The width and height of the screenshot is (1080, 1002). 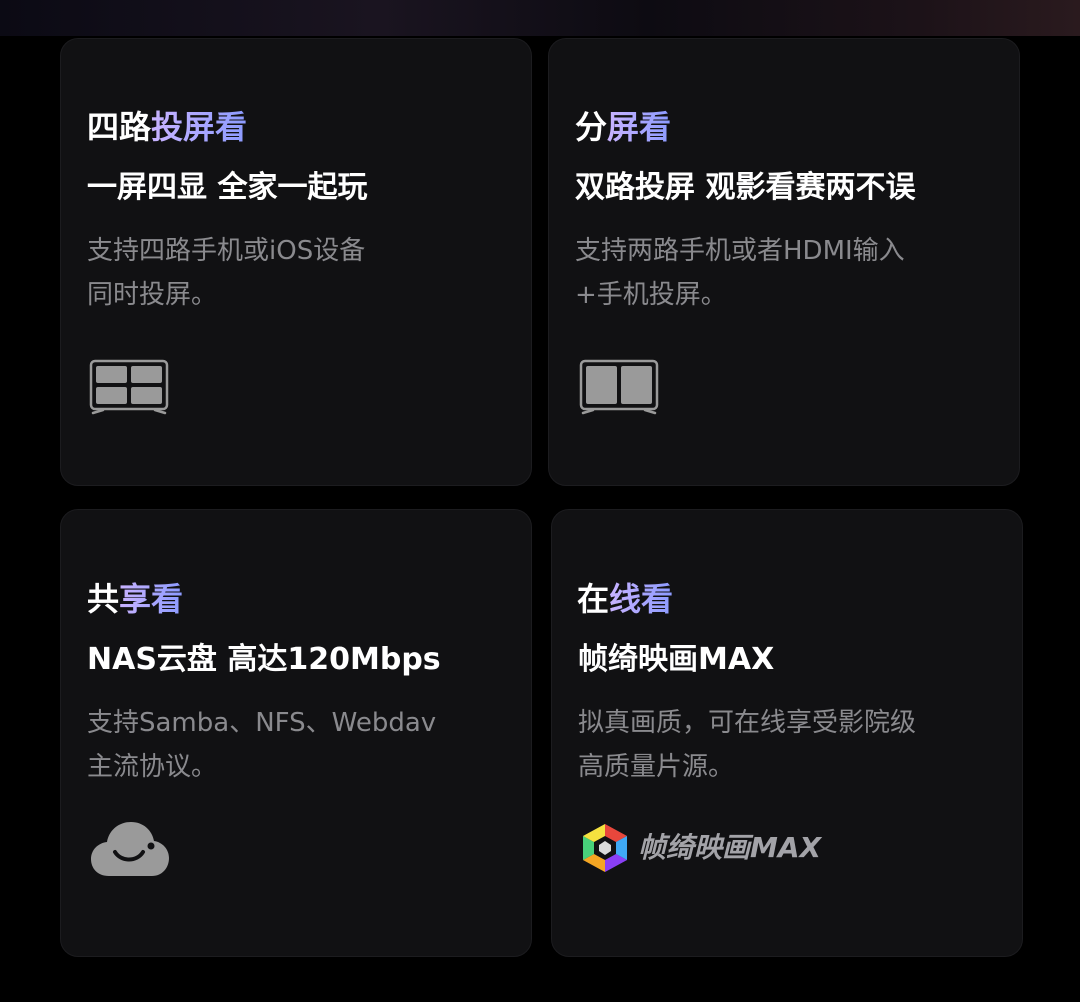 What do you see at coordinates (623, 127) in the screenshot?
I see `card-title: 分屏看` at bounding box center [623, 127].